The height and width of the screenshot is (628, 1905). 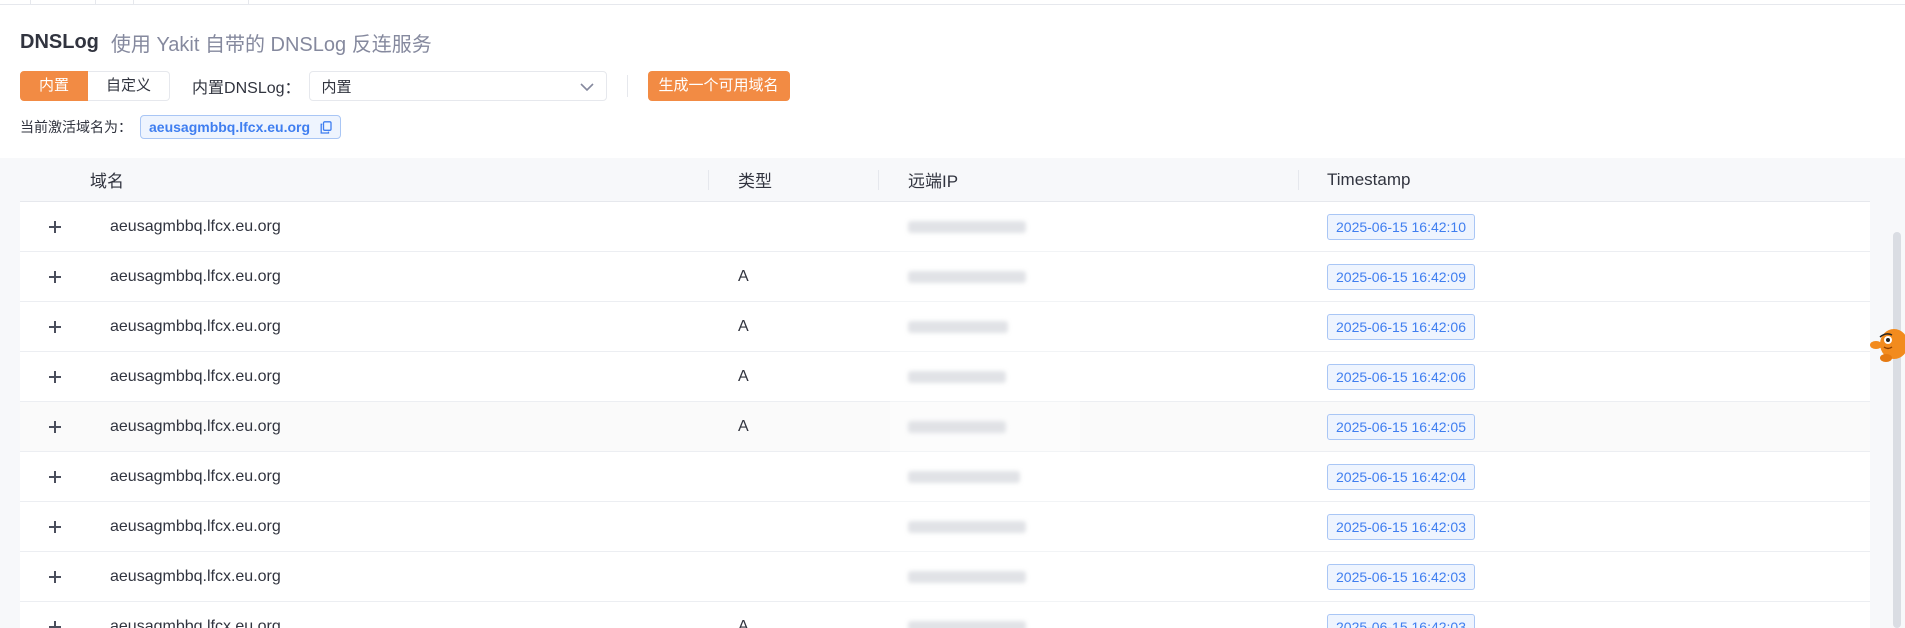 I want to click on mode-switch: 内置 自定义, so click(x=95, y=86).